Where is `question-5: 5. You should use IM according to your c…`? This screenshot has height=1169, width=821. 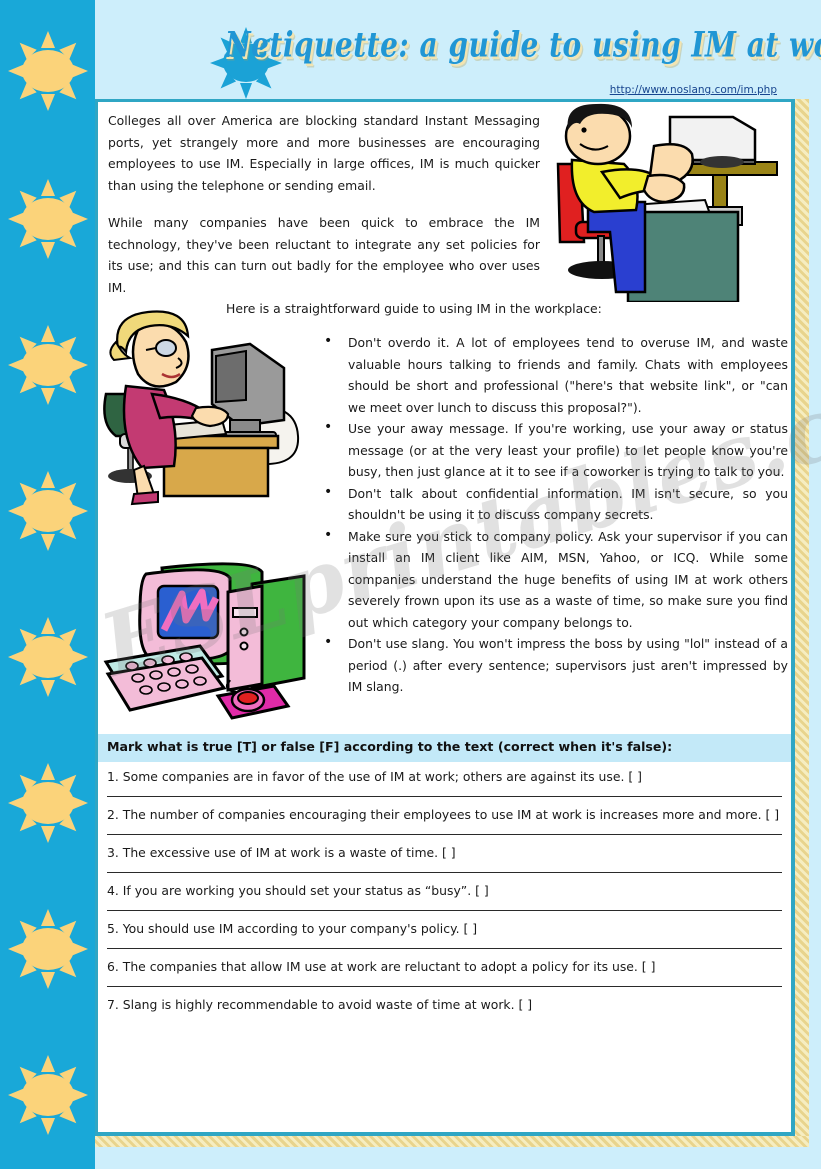 question-5: 5. You should use IM according to your c… is located at coordinates (292, 928).